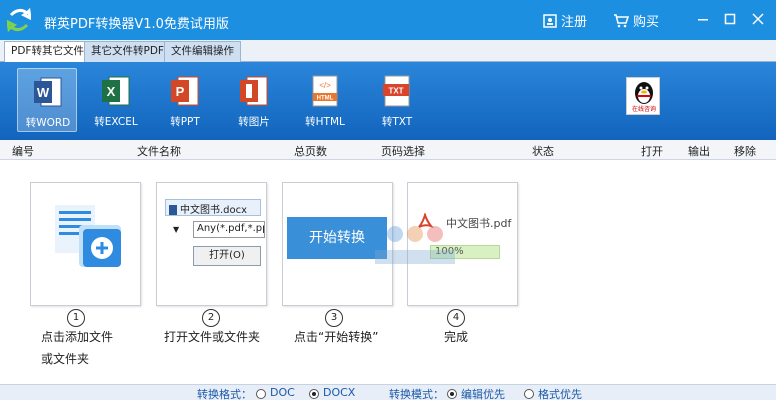 This screenshot has height=400, width=776. What do you see at coordinates (159, 151) in the screenshot?
I see `col-filename: 文件名称` at bounding box center [159, 151].